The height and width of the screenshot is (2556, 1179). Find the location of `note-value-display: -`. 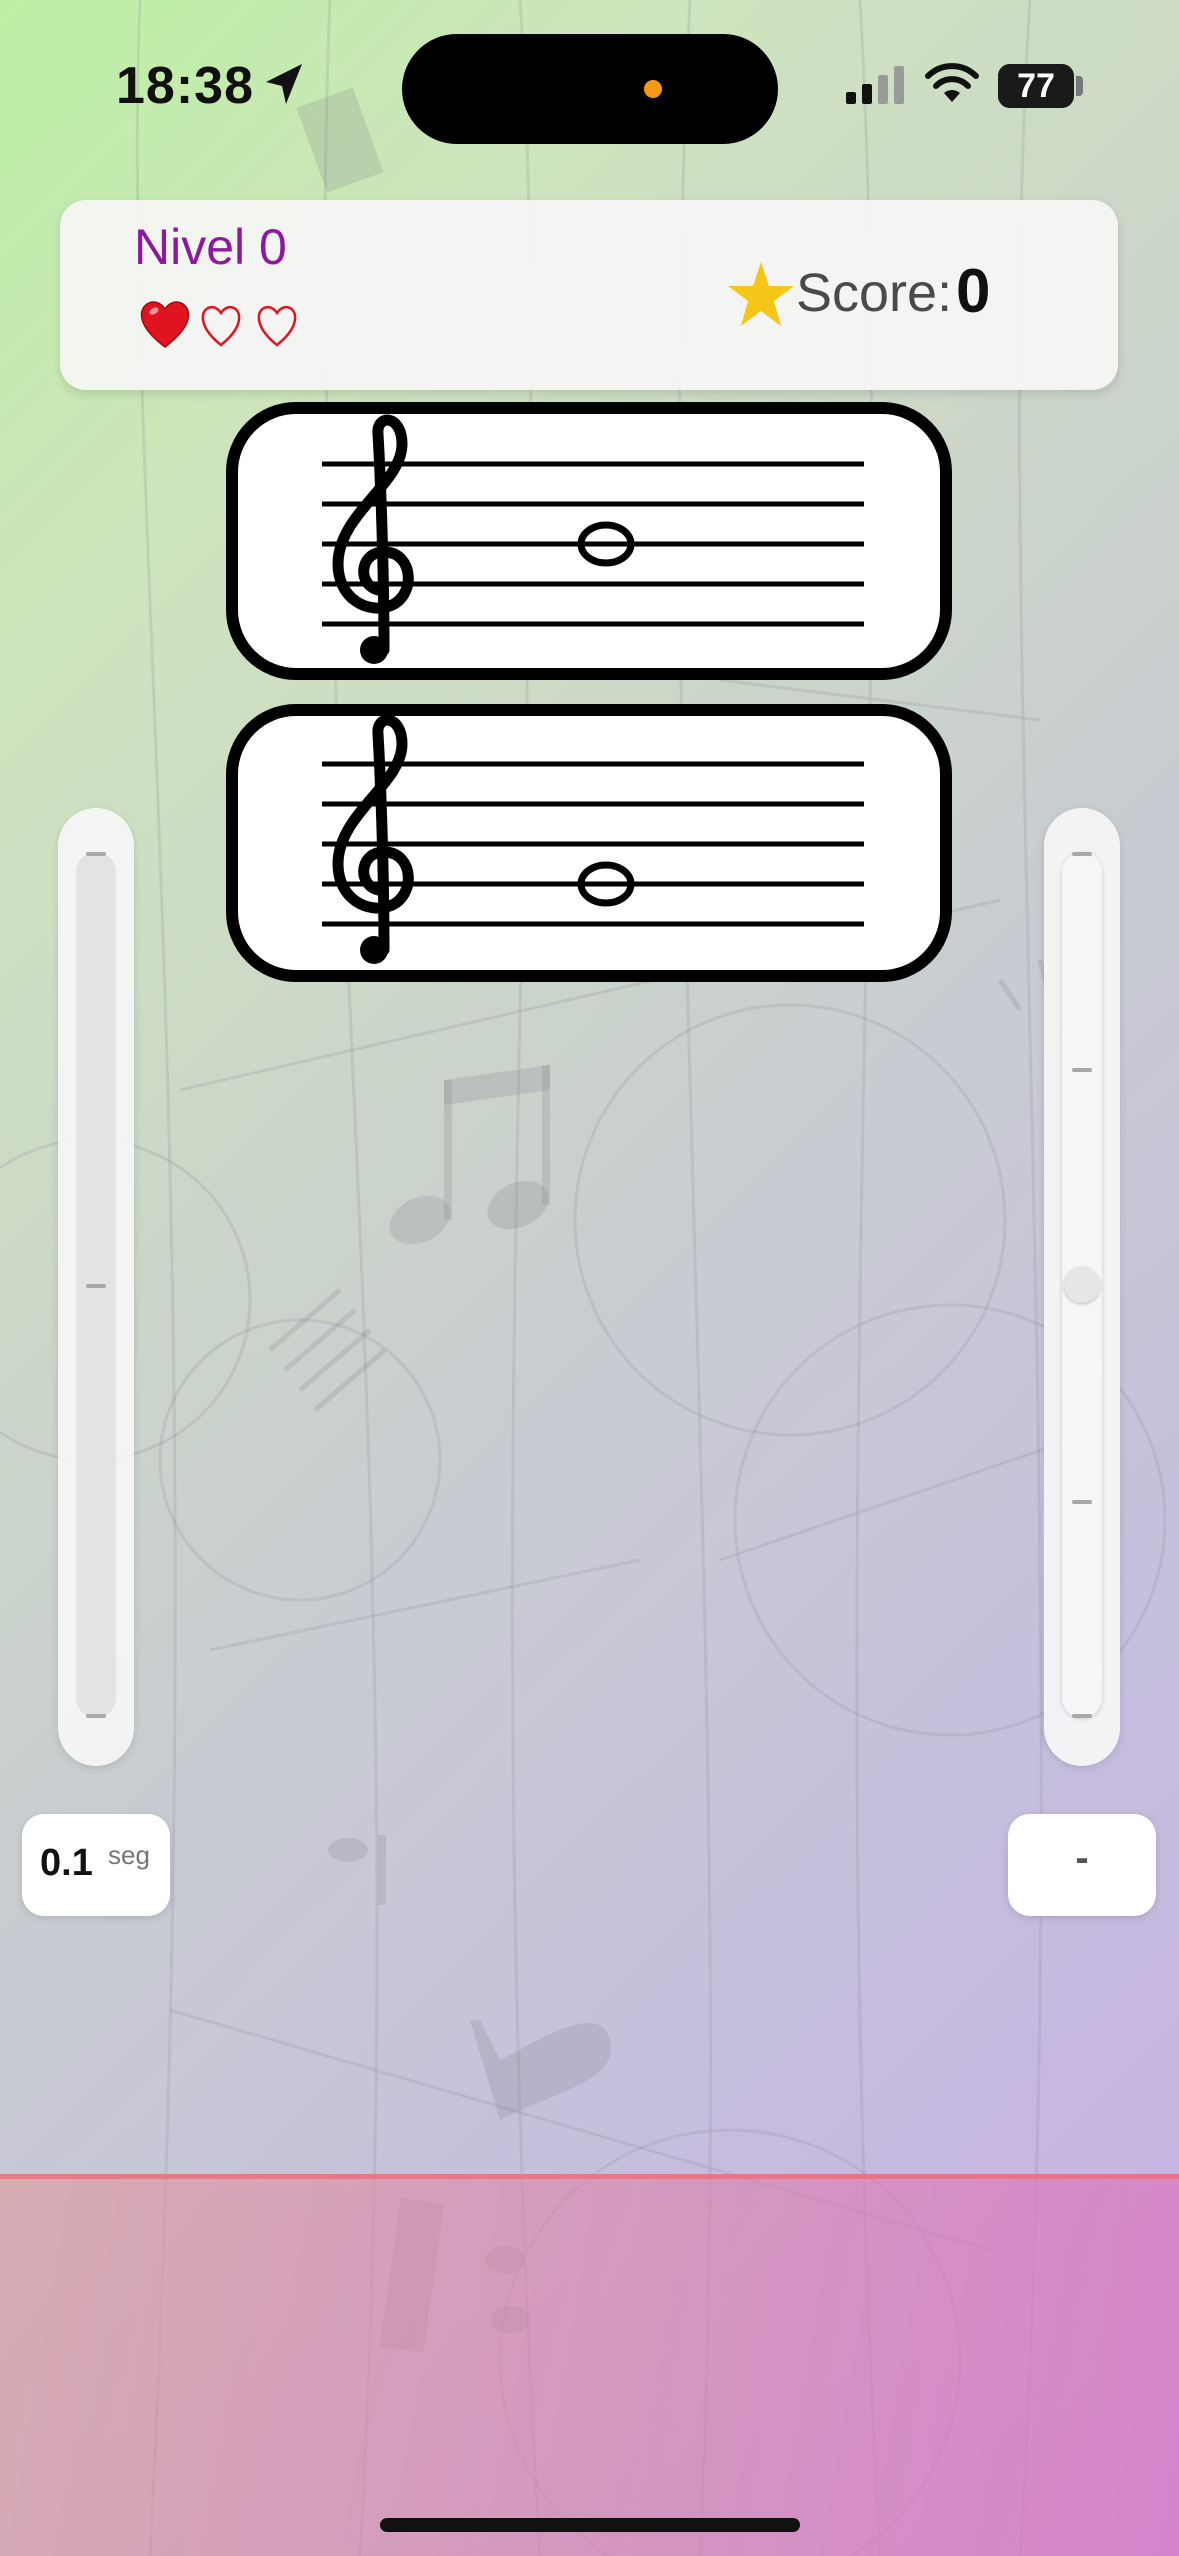

note-value-display: - is located at coordinates (1082, 1865).